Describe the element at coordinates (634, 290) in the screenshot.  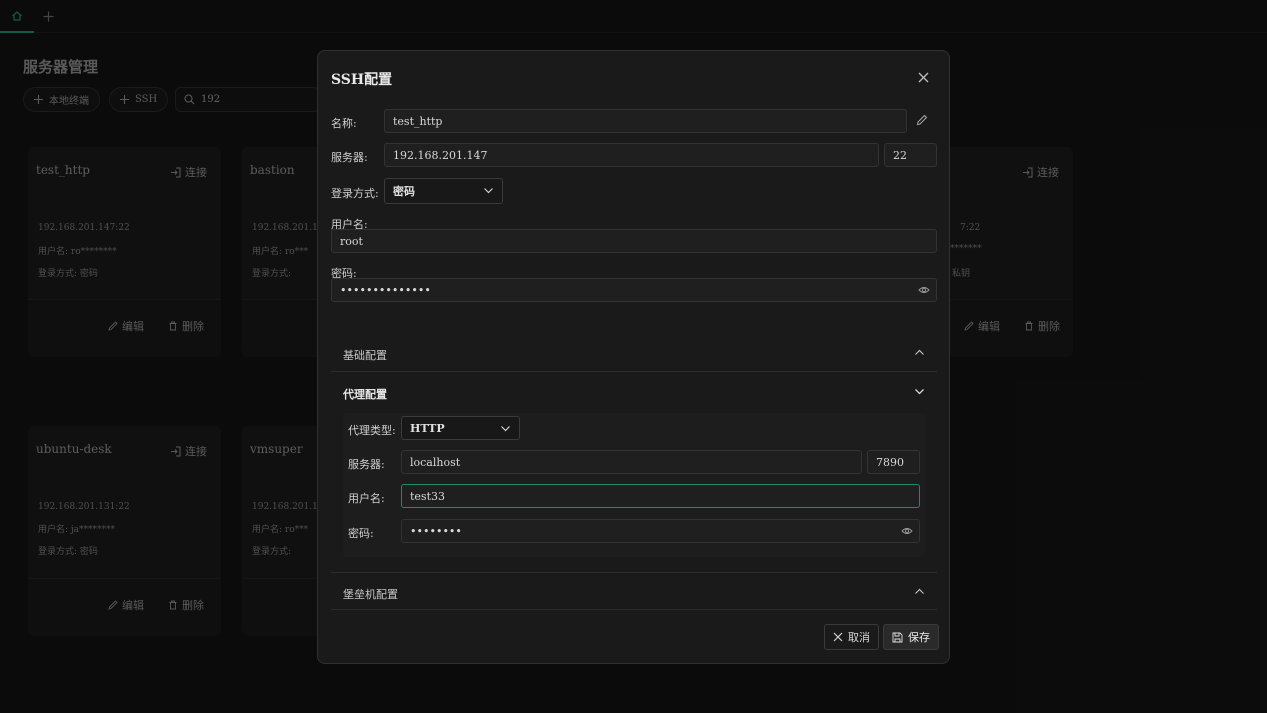
I see `password-input: ••••••••••••••` at that location.